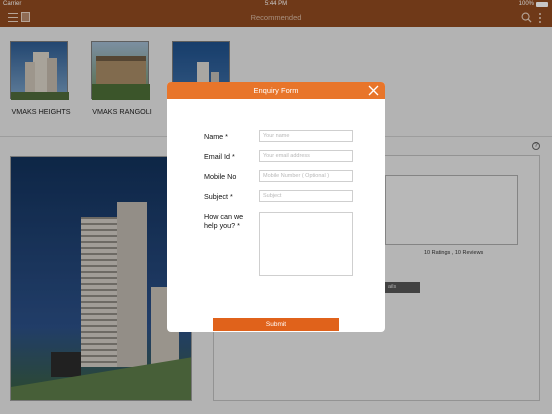  I want to click on message-label: How can we help you? *, so click(224, 221).